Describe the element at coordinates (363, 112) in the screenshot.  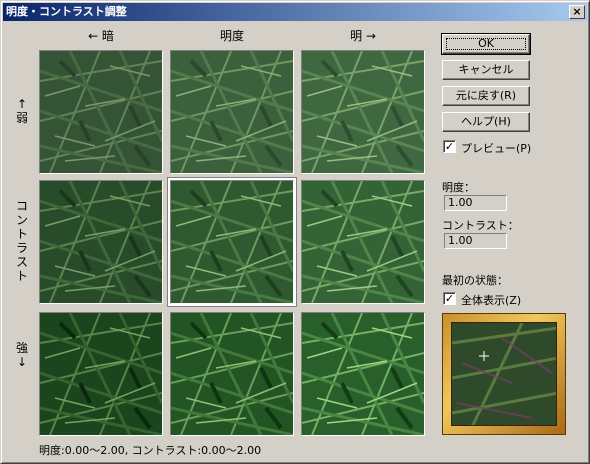
I see `thumbnail-brighter-weaker` at that location.